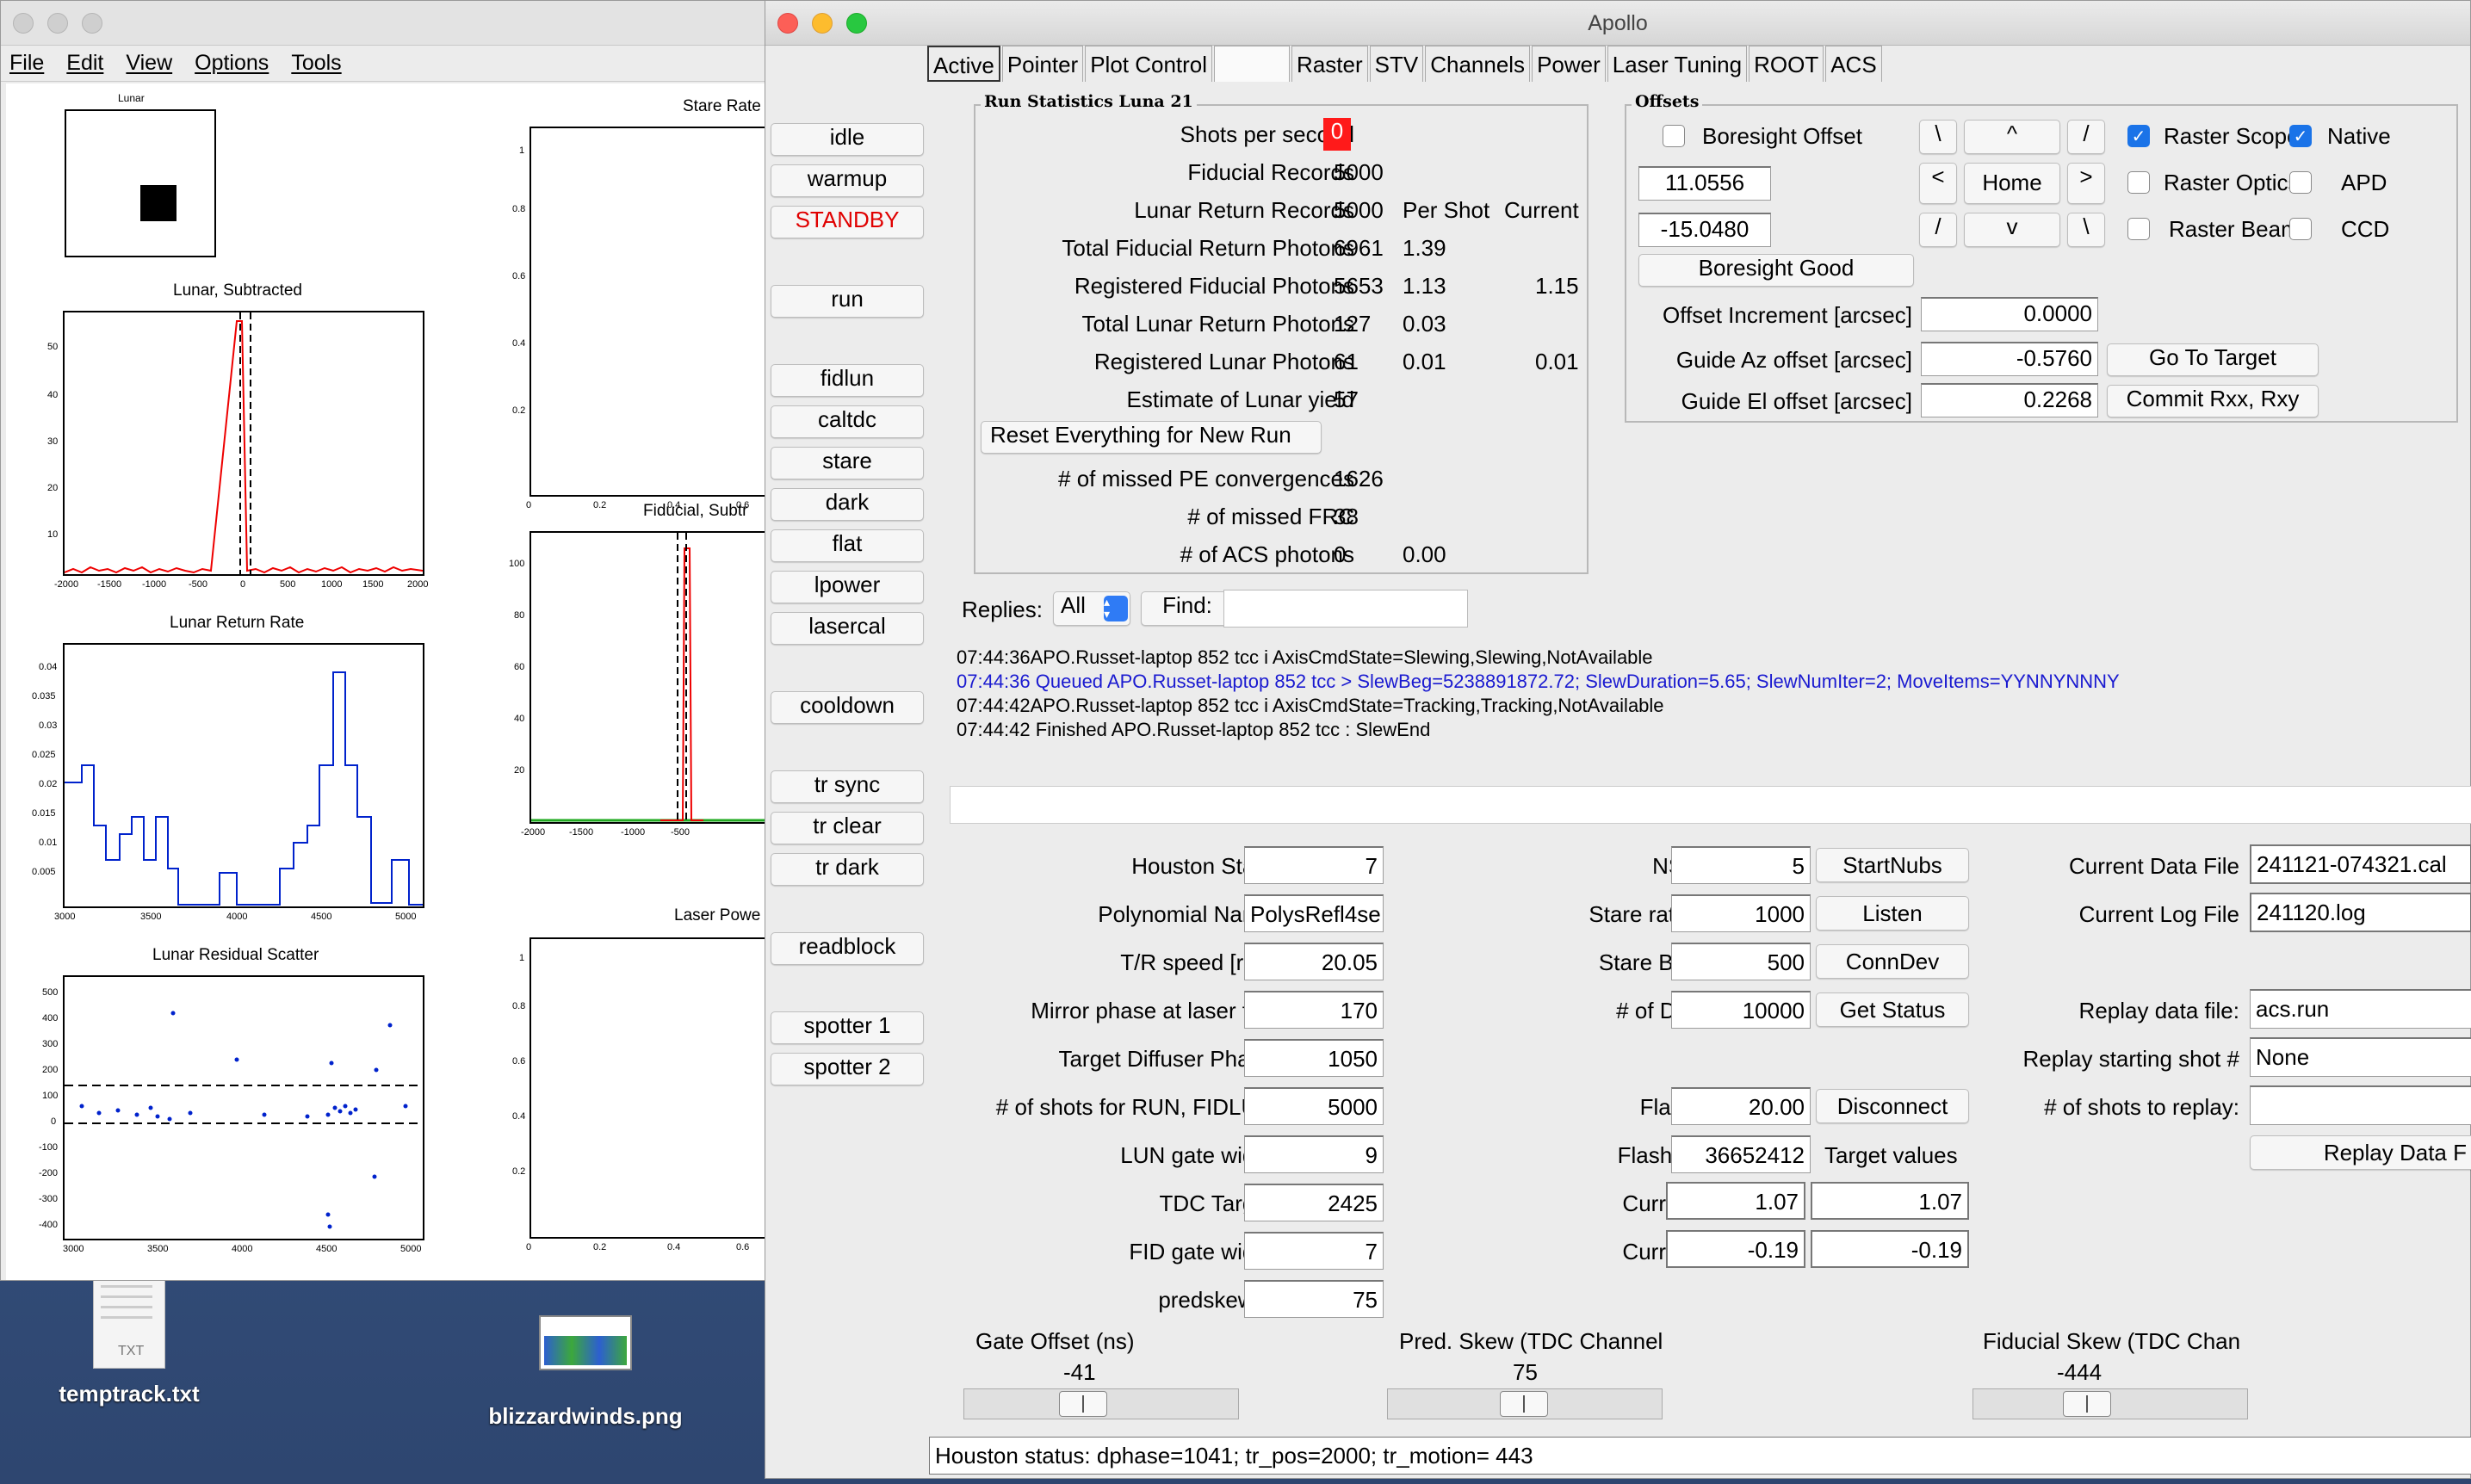 This screenshot has width=2471, height=1484. I want to click on listen-button: Listen, so click(1892, 913).